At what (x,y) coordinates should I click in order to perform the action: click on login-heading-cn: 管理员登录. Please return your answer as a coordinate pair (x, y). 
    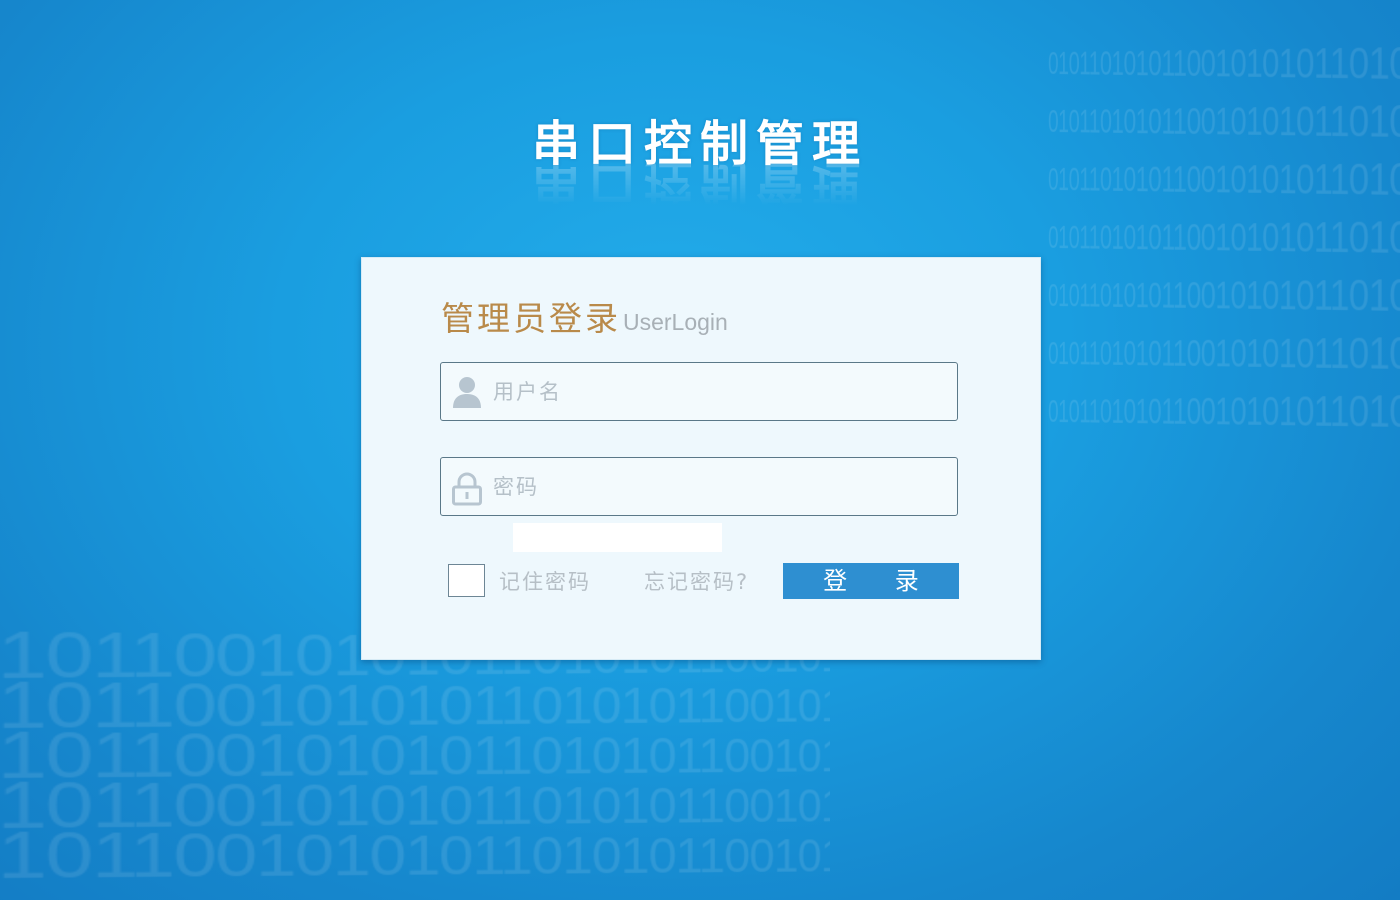
    Looking at the image, I should click on (531, 318).